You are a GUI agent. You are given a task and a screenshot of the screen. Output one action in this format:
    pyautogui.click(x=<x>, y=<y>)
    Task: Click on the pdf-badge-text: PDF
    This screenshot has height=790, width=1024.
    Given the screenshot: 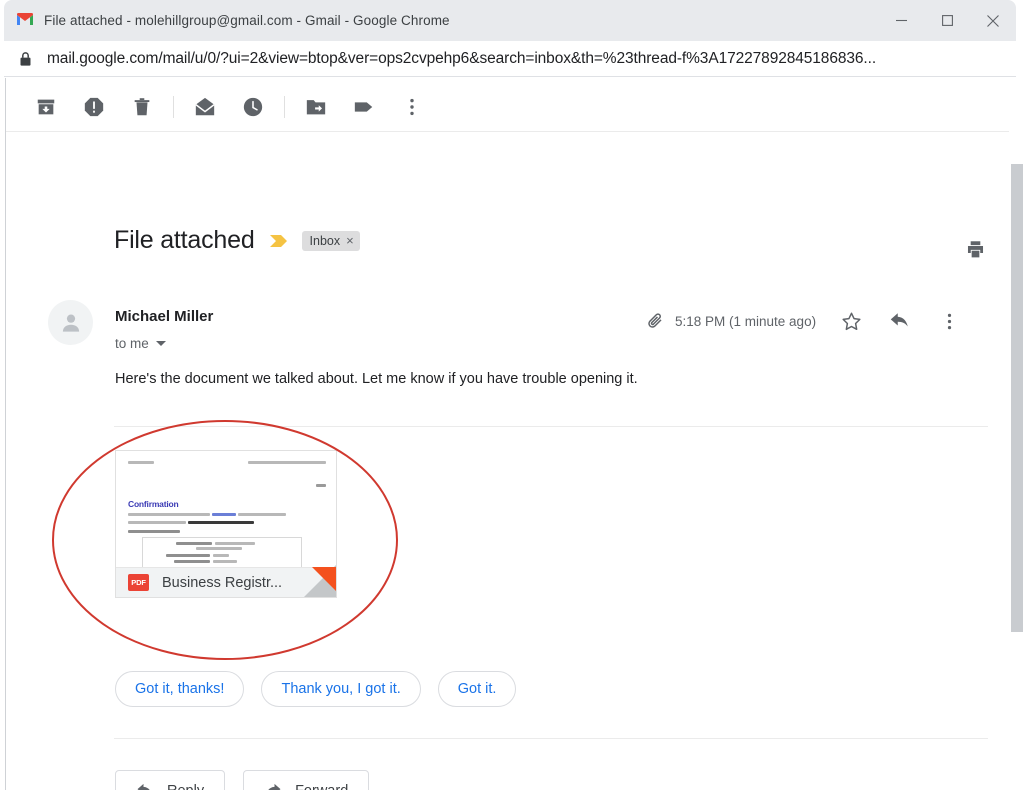 What is the action you would take?
    pyautogui.click(x=138, y=582)
    